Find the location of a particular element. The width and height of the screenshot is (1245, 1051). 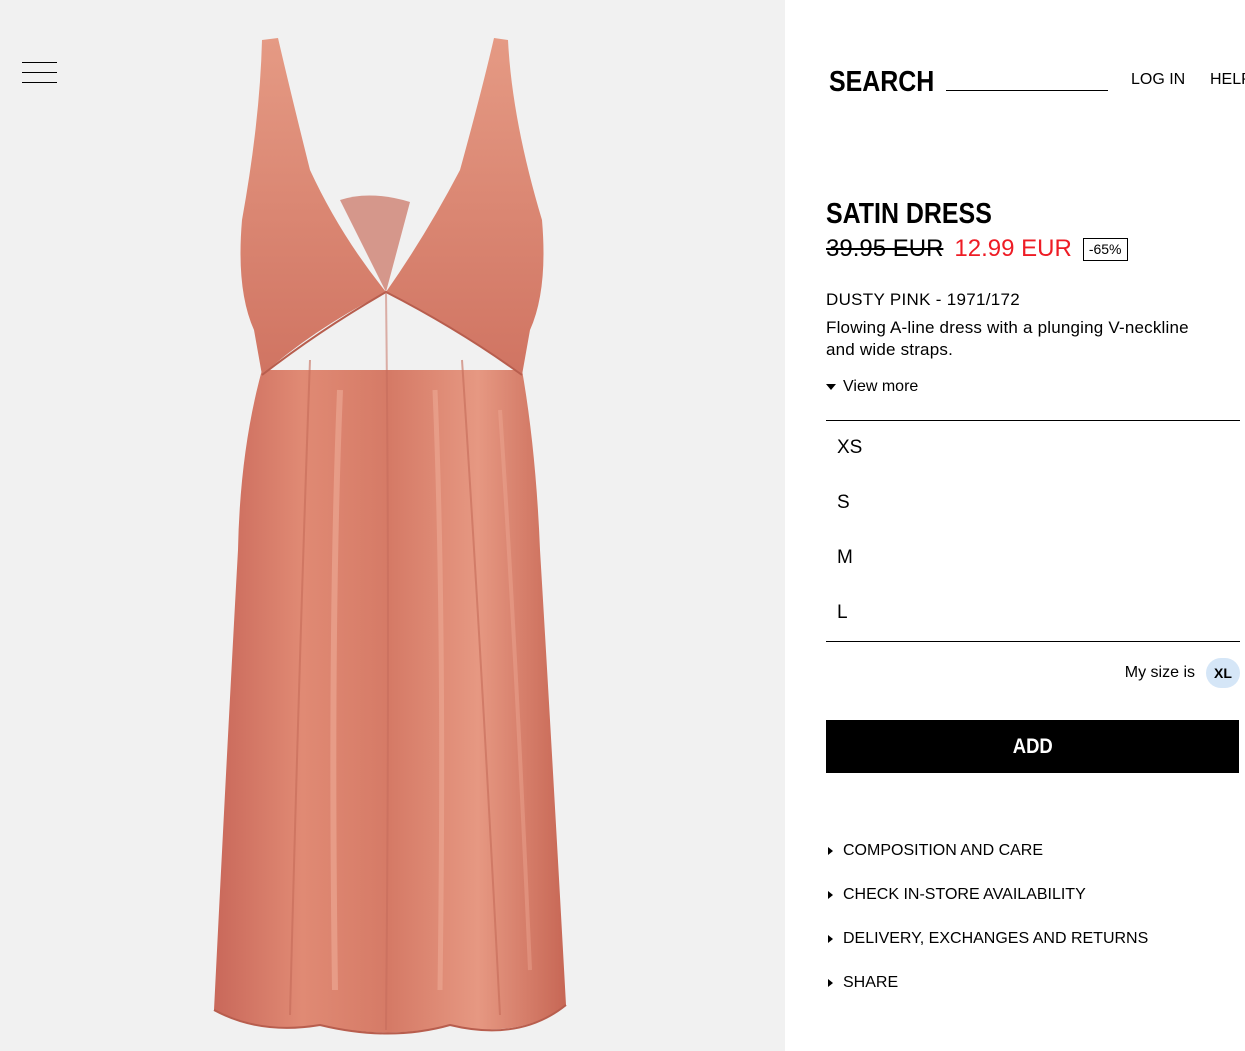

search-input is located at coordinates (1027, 79).